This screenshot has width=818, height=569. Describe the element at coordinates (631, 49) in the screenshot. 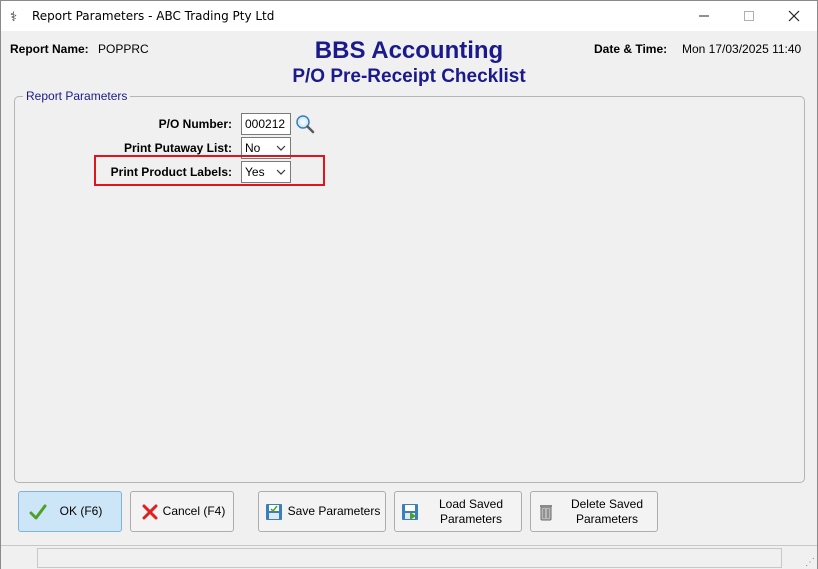

I see `datetime-label: Date & Time:` at that location.